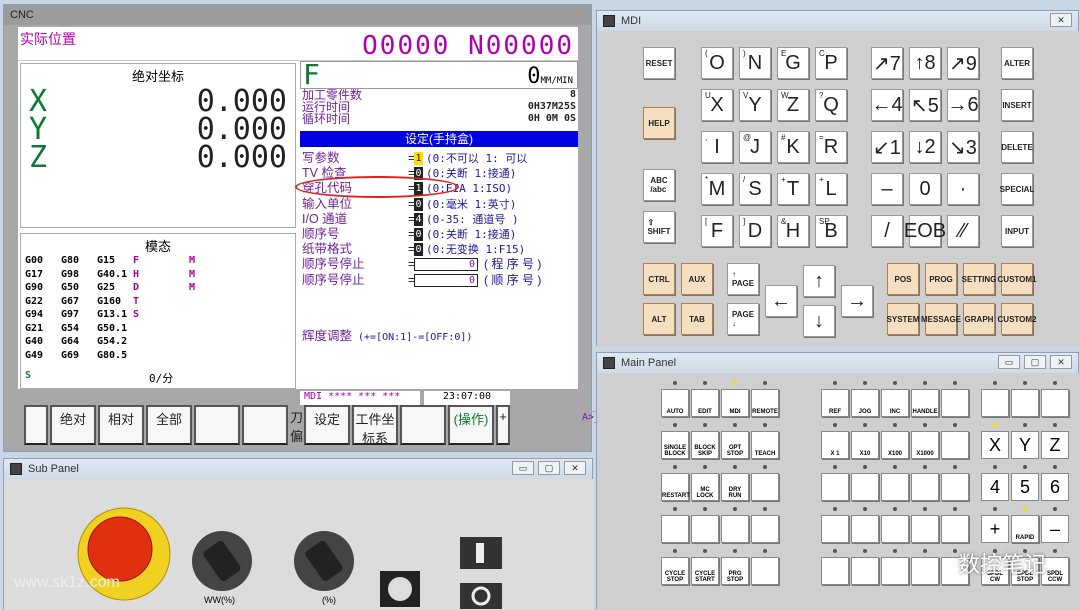 The height and width of the screenshot is (610, 1080). Describe the element at coordinates (941, 279) in the screenshot. I see `function-key: PROG` at that location.